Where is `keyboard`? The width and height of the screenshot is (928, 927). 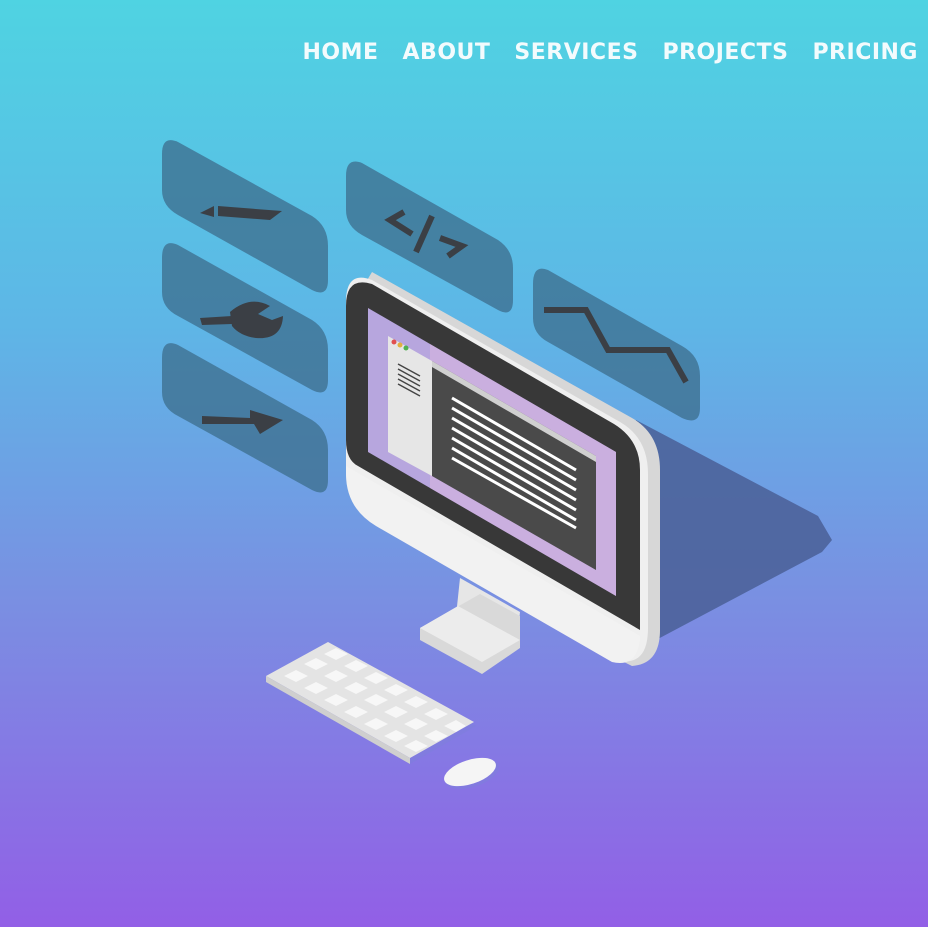
keyboard is located at coordinates (370, 703).